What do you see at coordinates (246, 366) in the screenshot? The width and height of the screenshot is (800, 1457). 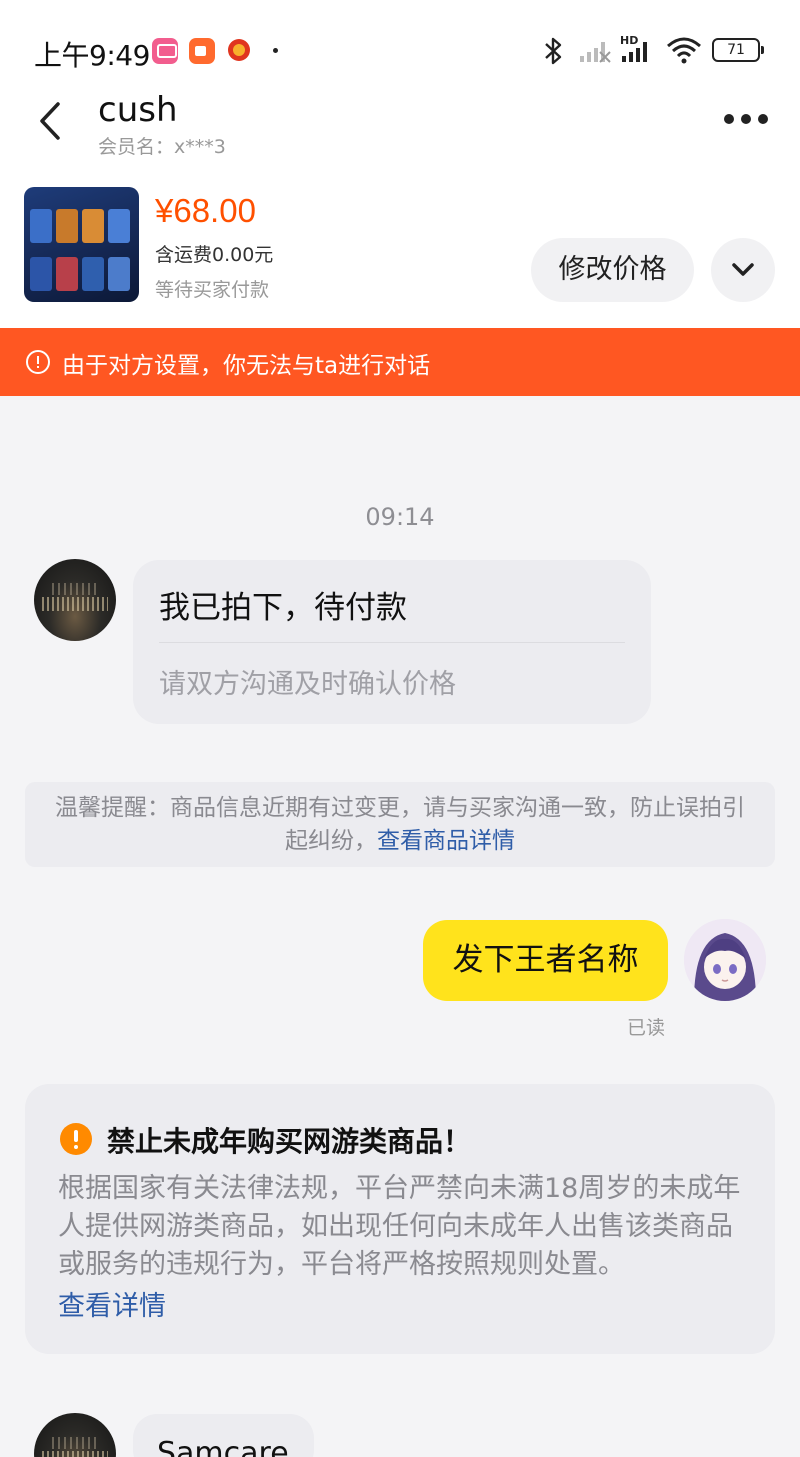 I see `banner-text: 由于对方设置，你无法与ta进行对话` at bounding box center [246, 366].